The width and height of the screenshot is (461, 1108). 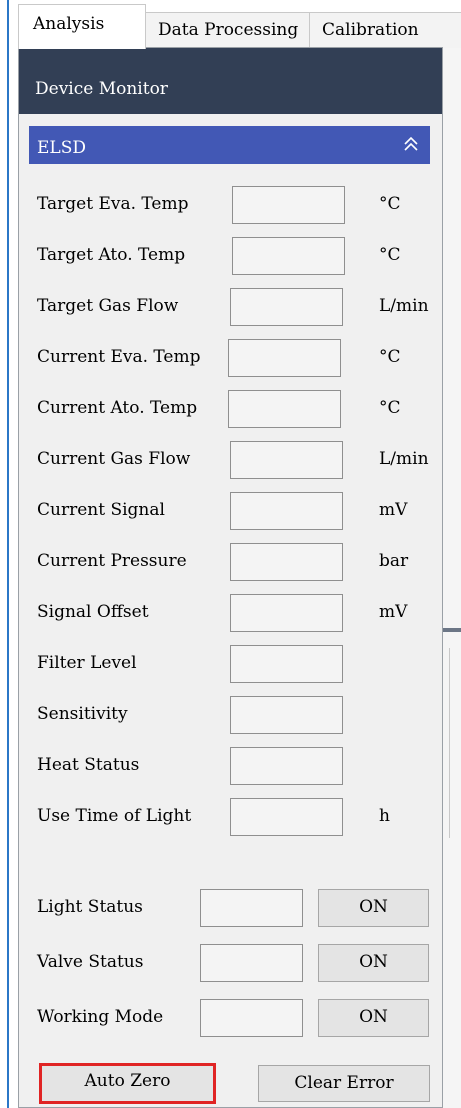 I want to click on monitor-row: Filter Level, so click(x=237, y=665).